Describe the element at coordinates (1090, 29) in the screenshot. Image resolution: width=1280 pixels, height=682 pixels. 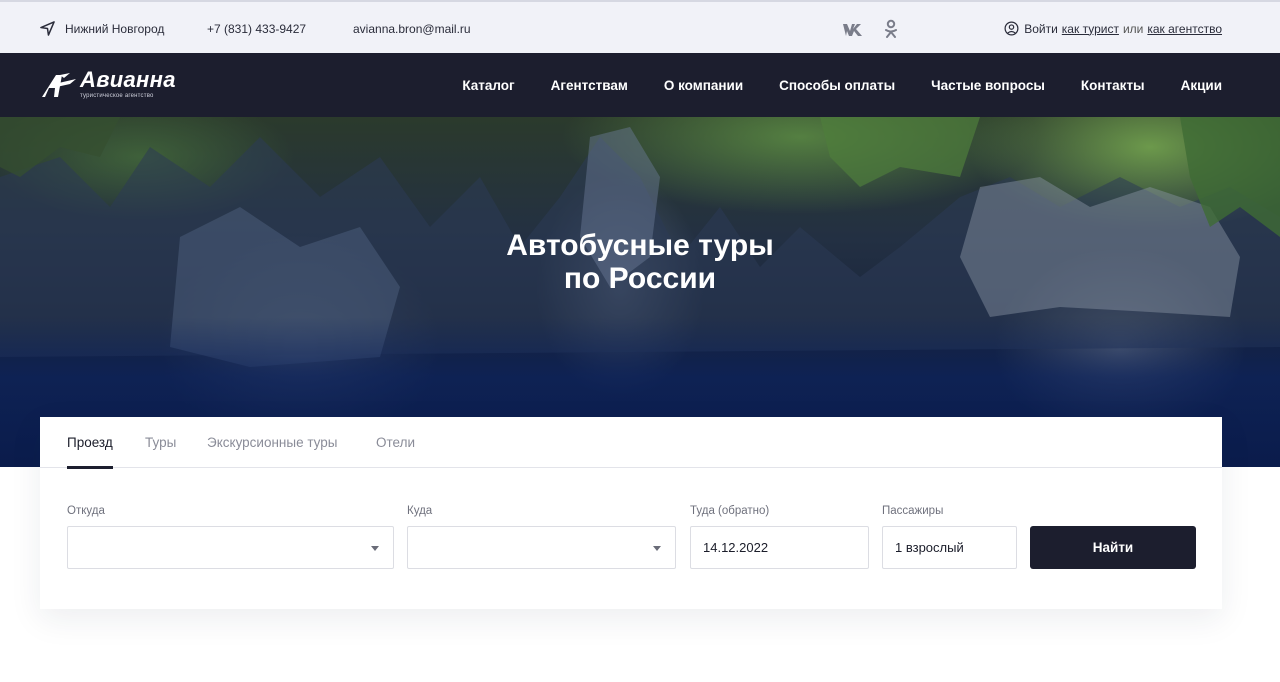
I see `login-tourist-link: как турист` at that location.